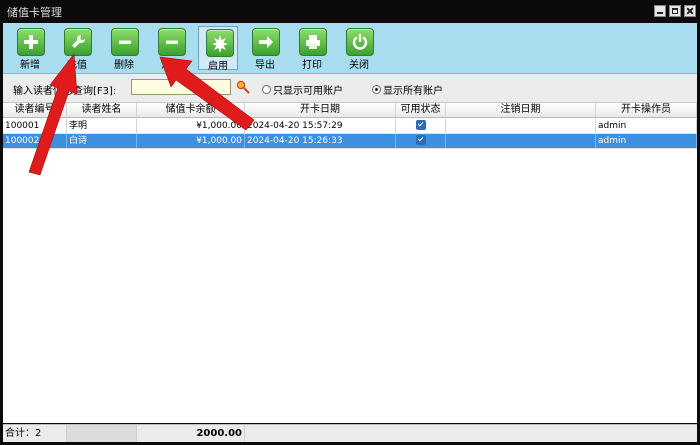 The width and height of the screenshot is (700, 445). Describe the element at coordinates (302, 89) in the screenshot. I see `radio-available-only: 只显示可用账户` at that location.